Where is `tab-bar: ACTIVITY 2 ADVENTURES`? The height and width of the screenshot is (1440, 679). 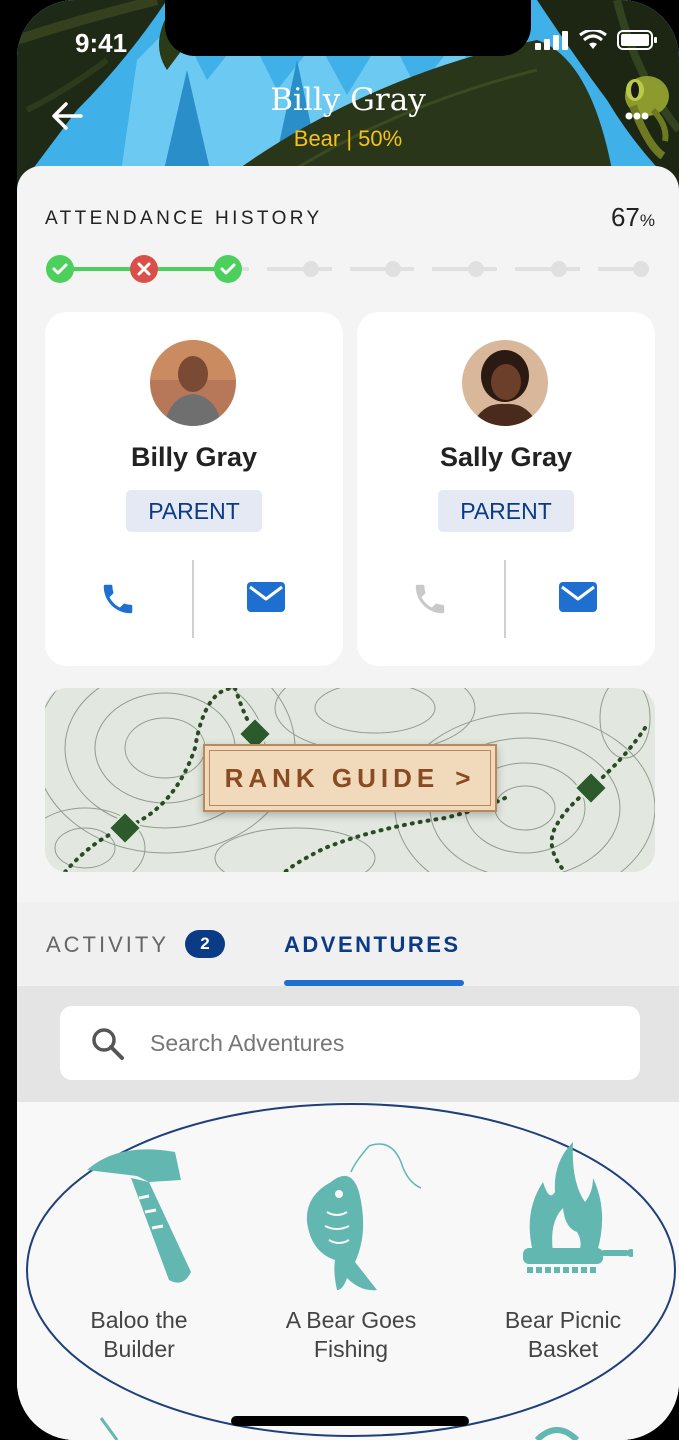 tab-bar: ACTIVITY 2 ADVENTURES is located at coordinates (348, 944).